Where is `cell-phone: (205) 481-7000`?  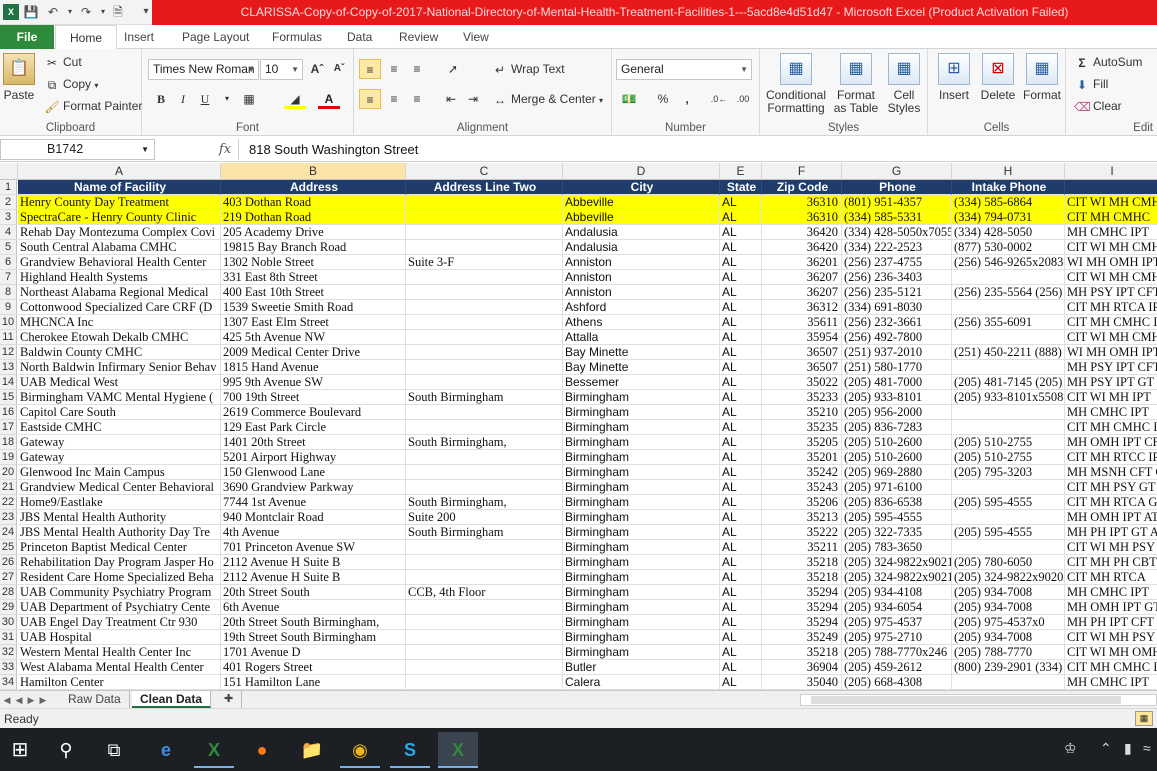
cell-phone: (205) 481-7000 is located at coordinates (897, 382).